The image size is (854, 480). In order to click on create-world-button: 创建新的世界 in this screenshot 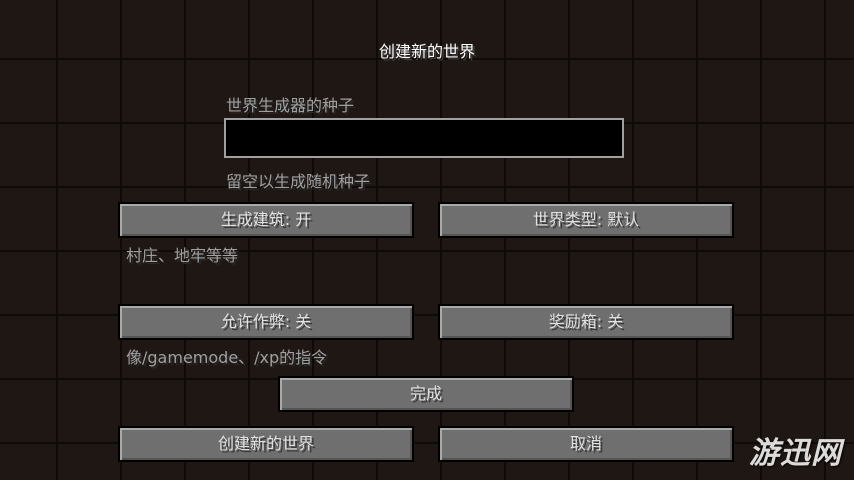, I will do `click(266, 444)`.